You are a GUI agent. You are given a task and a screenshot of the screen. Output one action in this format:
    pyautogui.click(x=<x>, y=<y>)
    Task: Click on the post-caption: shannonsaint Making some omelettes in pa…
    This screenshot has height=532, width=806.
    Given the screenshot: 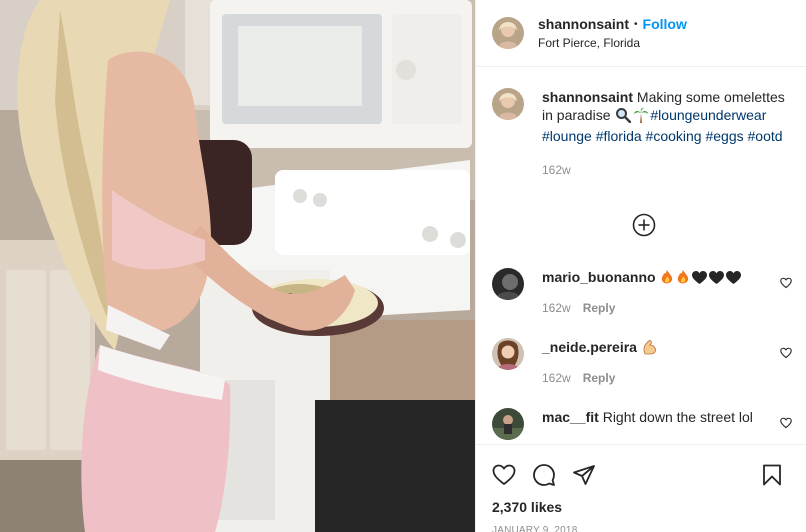 What is the action you would take?
    pyautogui.click(x=641, y=122)
    